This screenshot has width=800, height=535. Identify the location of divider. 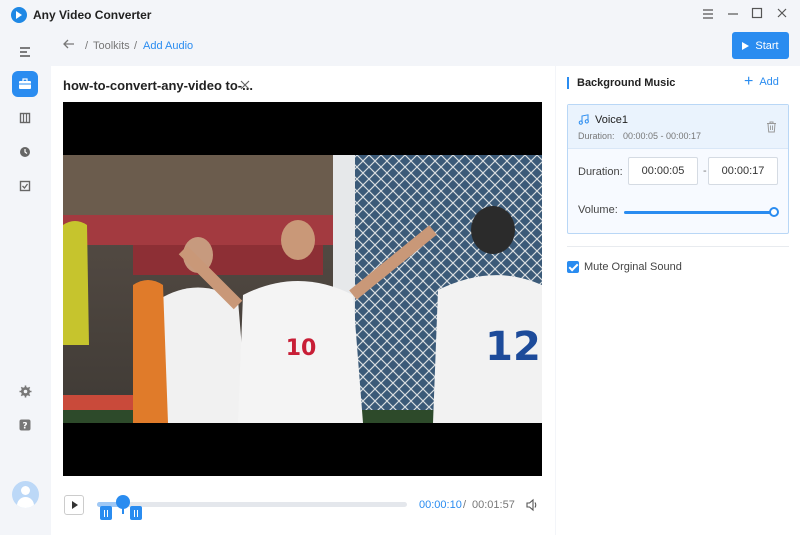
(678, 246).